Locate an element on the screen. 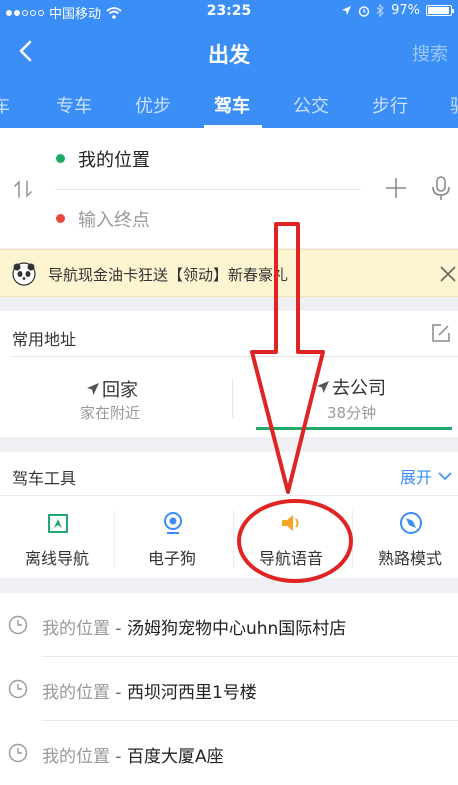 The image size is (458, 785). back-button is located at coordinates (27, 51).